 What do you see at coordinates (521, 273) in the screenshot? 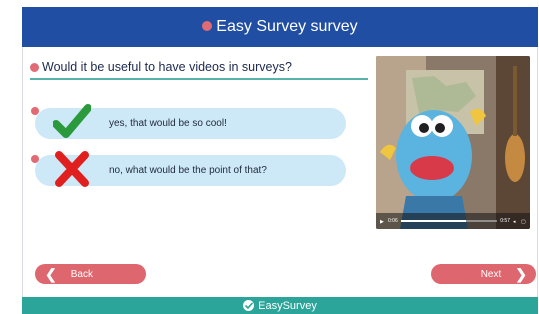
I see `chevron-right-icon: ❯` at bounding box center [521, 273].